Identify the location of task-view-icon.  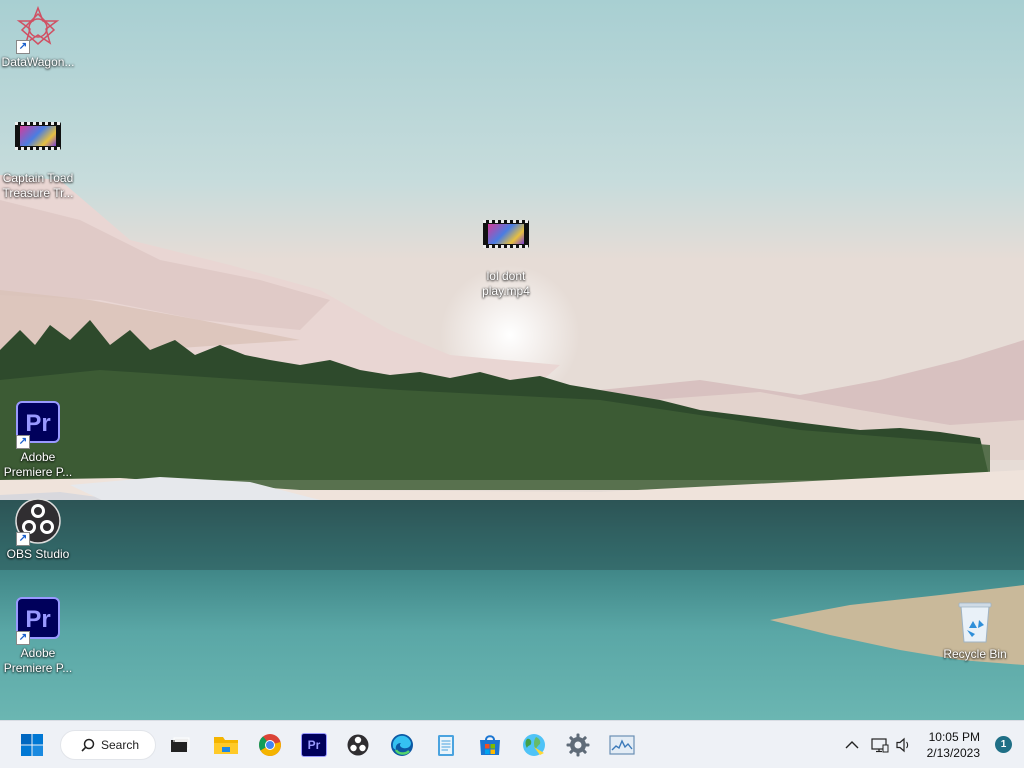
(180, 744).